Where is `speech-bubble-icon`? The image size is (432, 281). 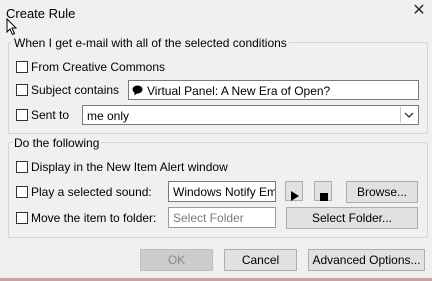 speech-bubble-icon is located at coordinates (137, 90).